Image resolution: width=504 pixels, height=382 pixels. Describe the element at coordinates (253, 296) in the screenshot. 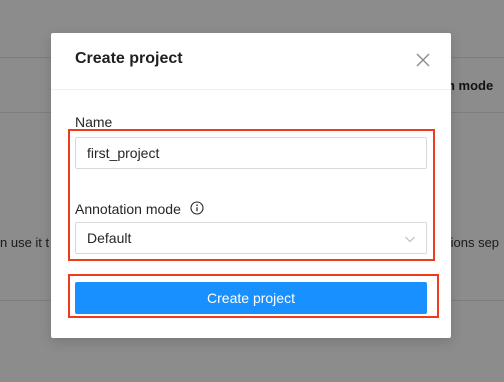

I see `highlight-box-submit` at that location.